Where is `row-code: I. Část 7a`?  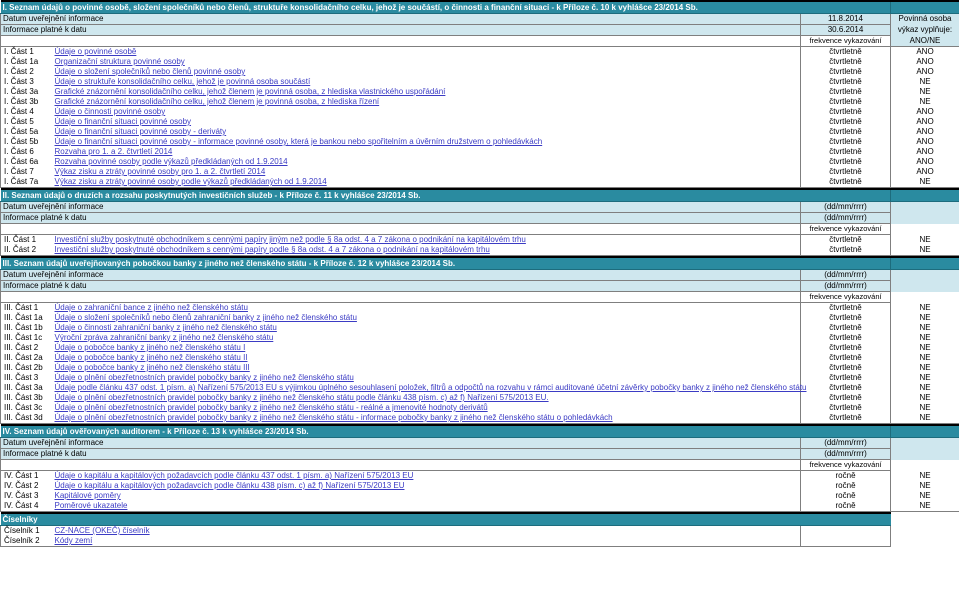
row-code: I. Část 7a is located at coordinates (26, 182).